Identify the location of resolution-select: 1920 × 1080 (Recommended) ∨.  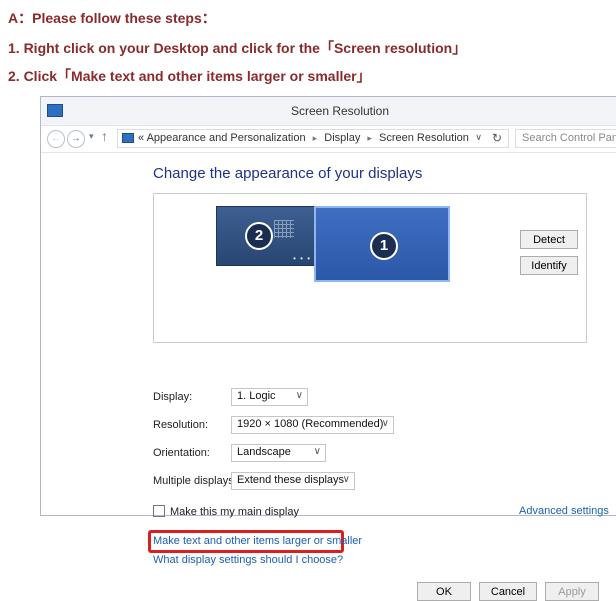
(312, 425).